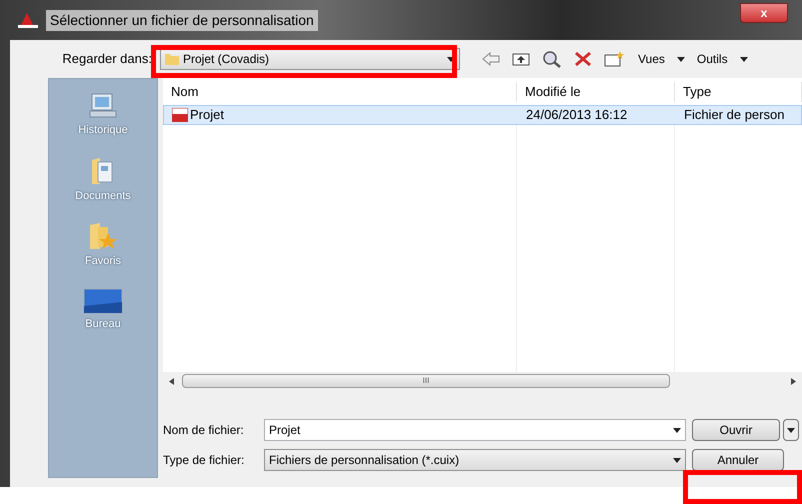 The height and width of the screenshot is (504, 802). Describe the element at coordinates (491, 59) in the screenshot. I see `back-arrow-icon` at that location.